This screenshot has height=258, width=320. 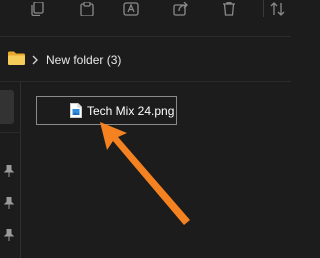 I want to click on share-icon, so click(x=181, y=8).